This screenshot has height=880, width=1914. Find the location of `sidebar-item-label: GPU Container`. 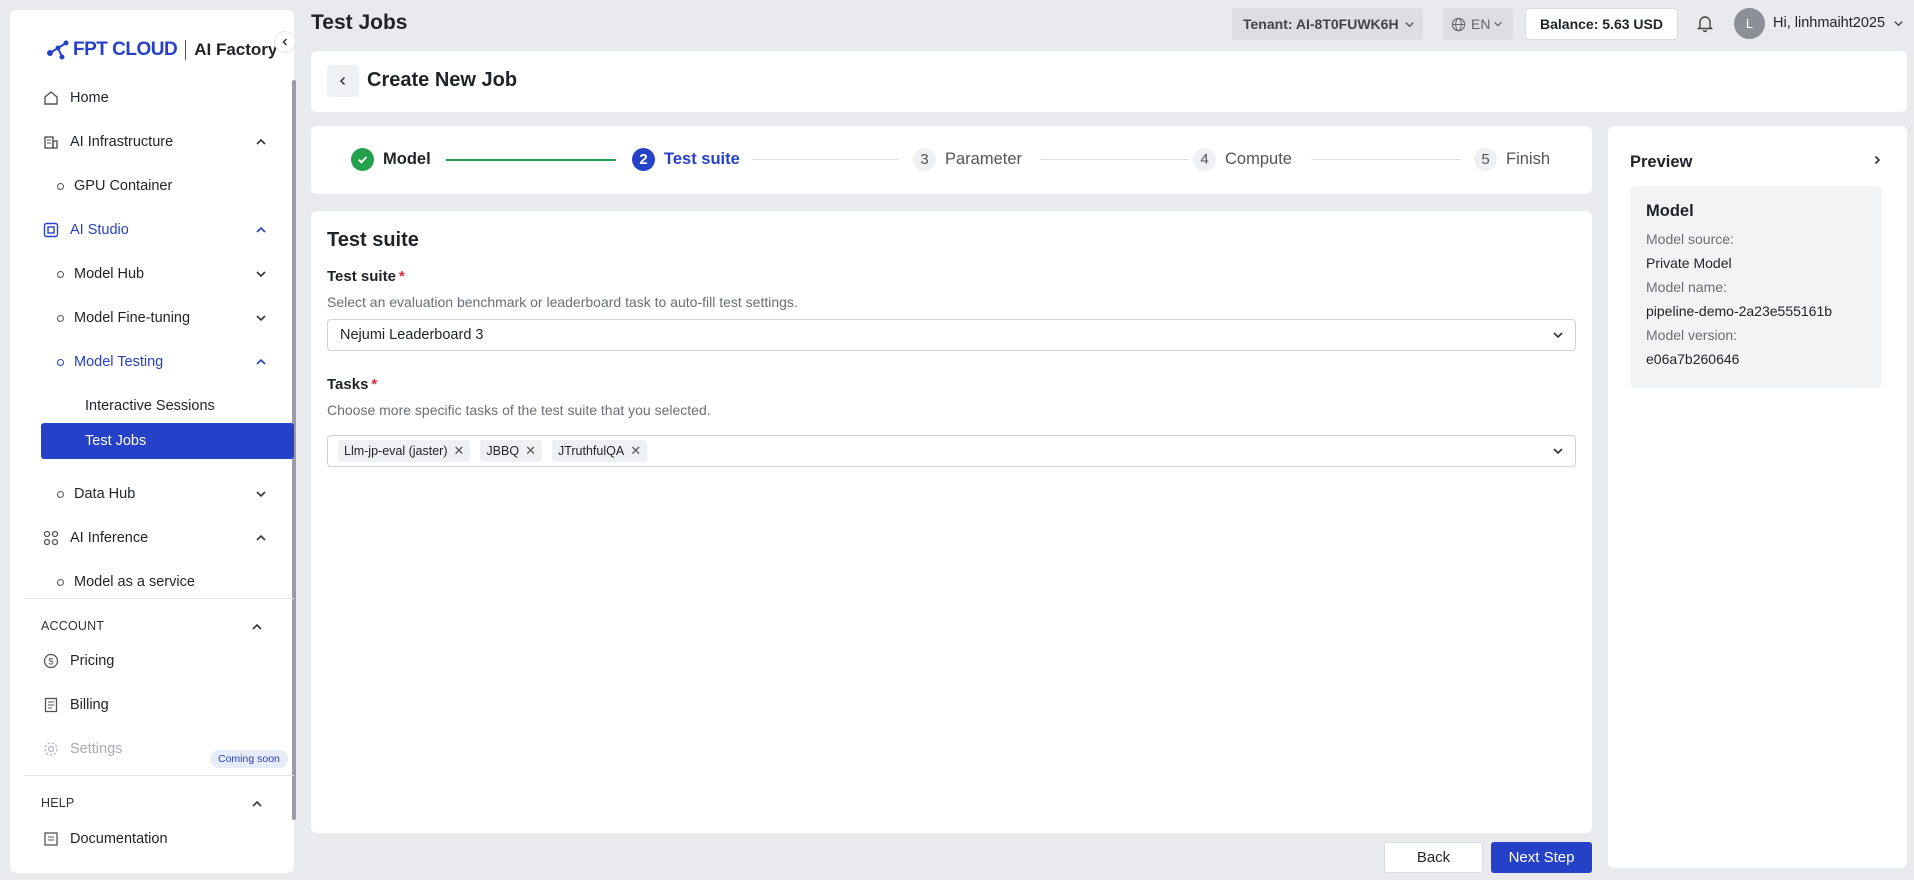

sidebar-item-label: GPU Container is located at coordinates (123, 186).